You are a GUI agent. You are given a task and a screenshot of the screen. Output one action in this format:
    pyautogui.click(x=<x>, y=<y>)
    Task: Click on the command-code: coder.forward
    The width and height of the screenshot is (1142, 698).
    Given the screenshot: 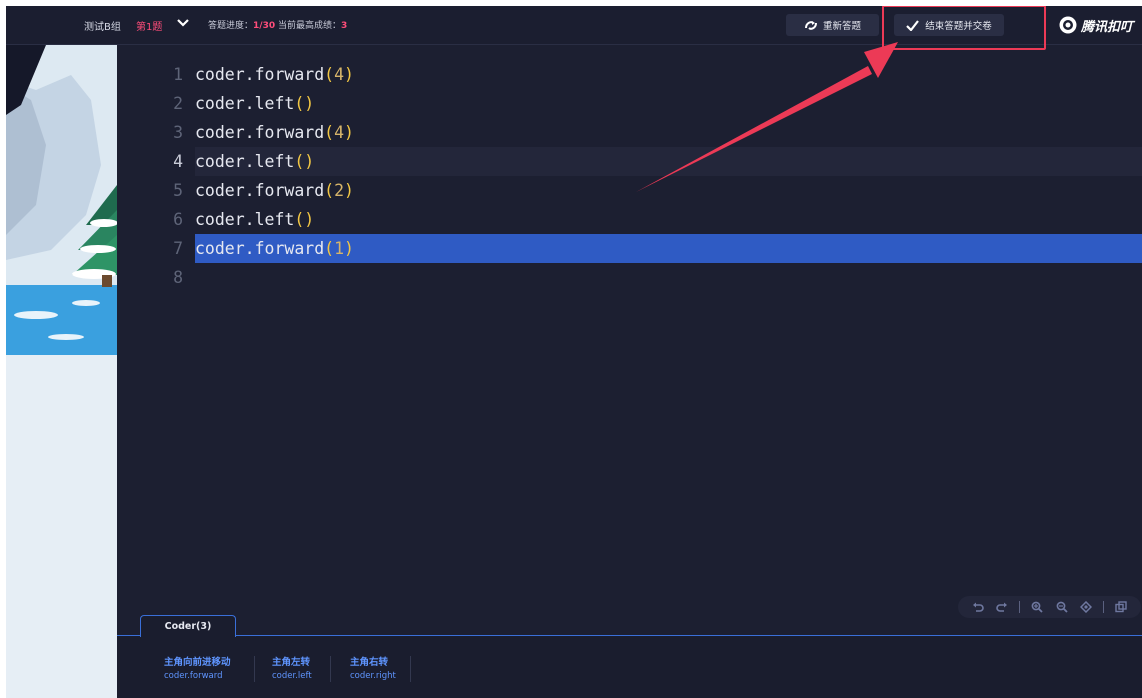 What is the action you would take?
    pyautogui.click(x=193, y=676)
    